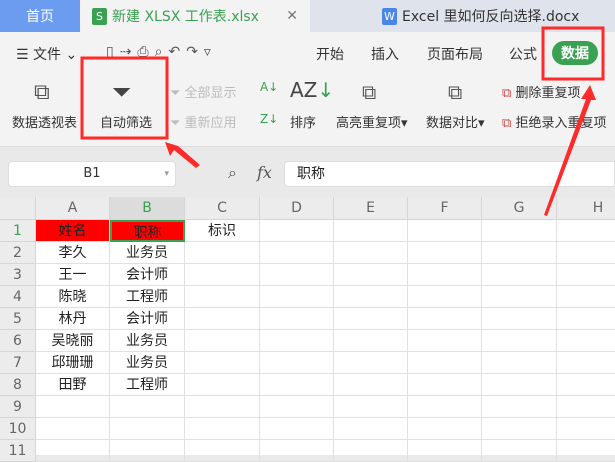 The height and width of the screenshot is (462, 615). What do you see at coordinates (124, 98) in the screenshot?
I see `annotation-box-autofilter` at bounding box center [124, 98].